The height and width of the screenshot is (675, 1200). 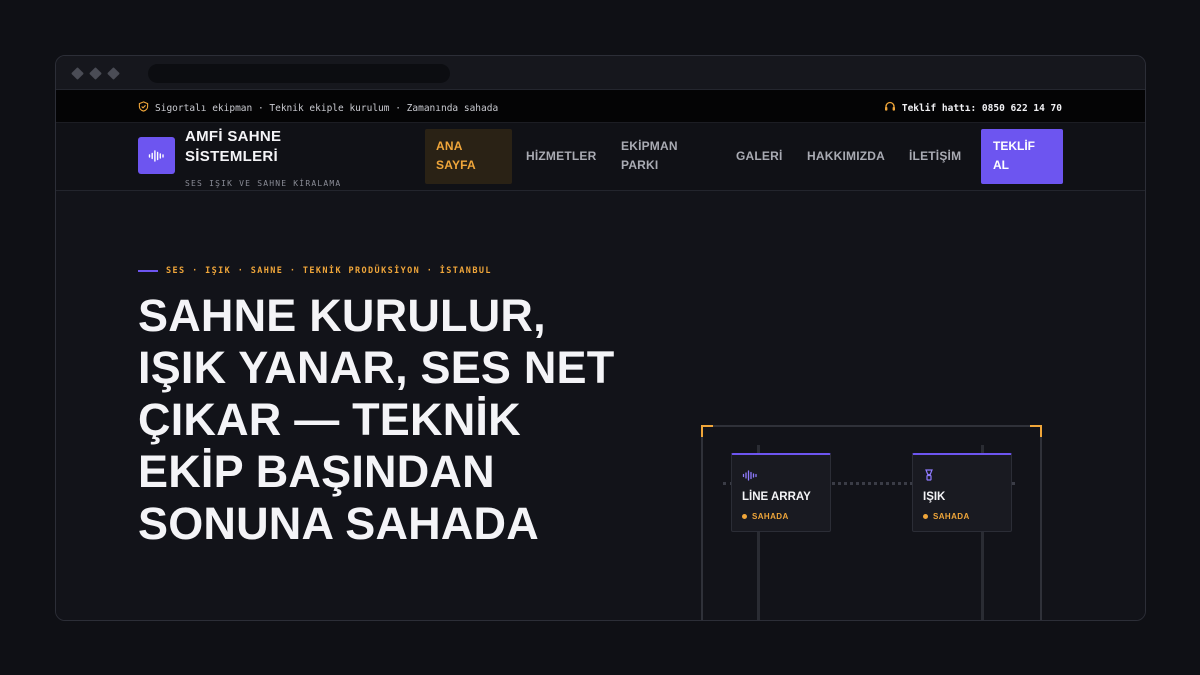 What do you see at coordinates (759, 156) in the screenshot?
I see `nav-item-galeri: GALERİ` at bounding box center [759, 156].